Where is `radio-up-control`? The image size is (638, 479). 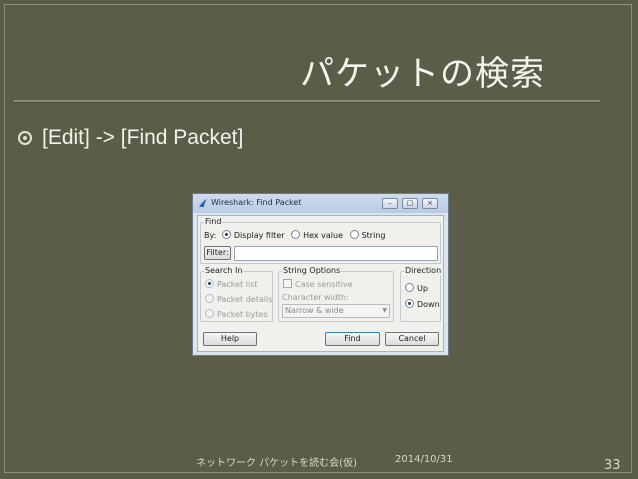
radio-up-control is located at coordinates (409, 287).